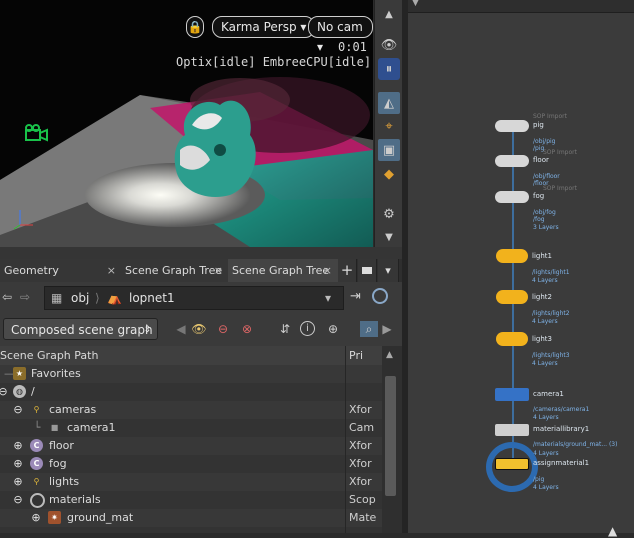 The height and width of the screenshot is (538, 634). Describe the element at coordinates (100, 517) in the screenshot. I see `tree-row-label: ground_mat` at that location.